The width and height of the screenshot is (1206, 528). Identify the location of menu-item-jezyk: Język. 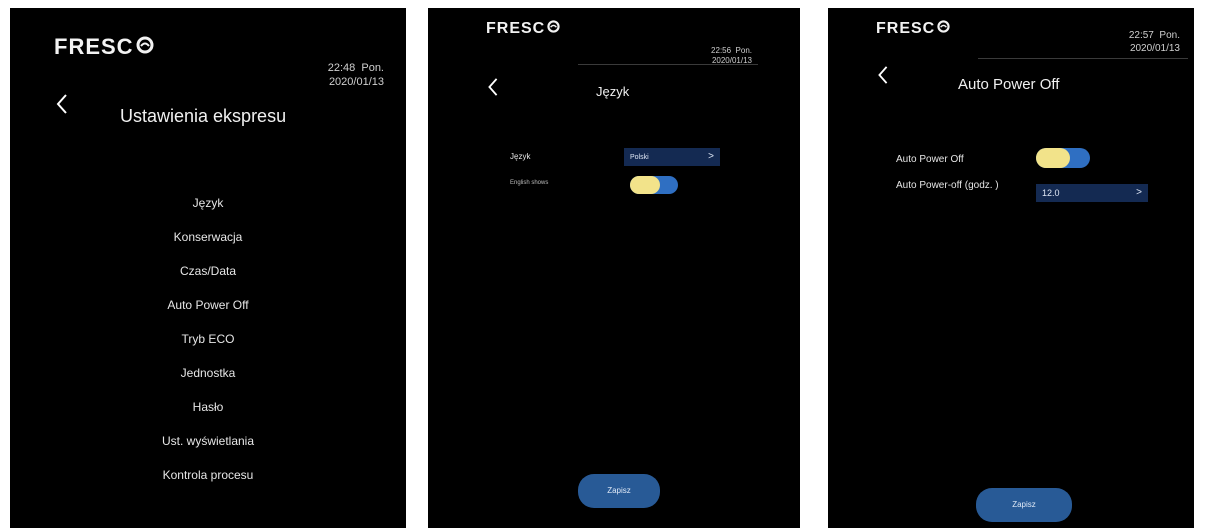
(208, 203).